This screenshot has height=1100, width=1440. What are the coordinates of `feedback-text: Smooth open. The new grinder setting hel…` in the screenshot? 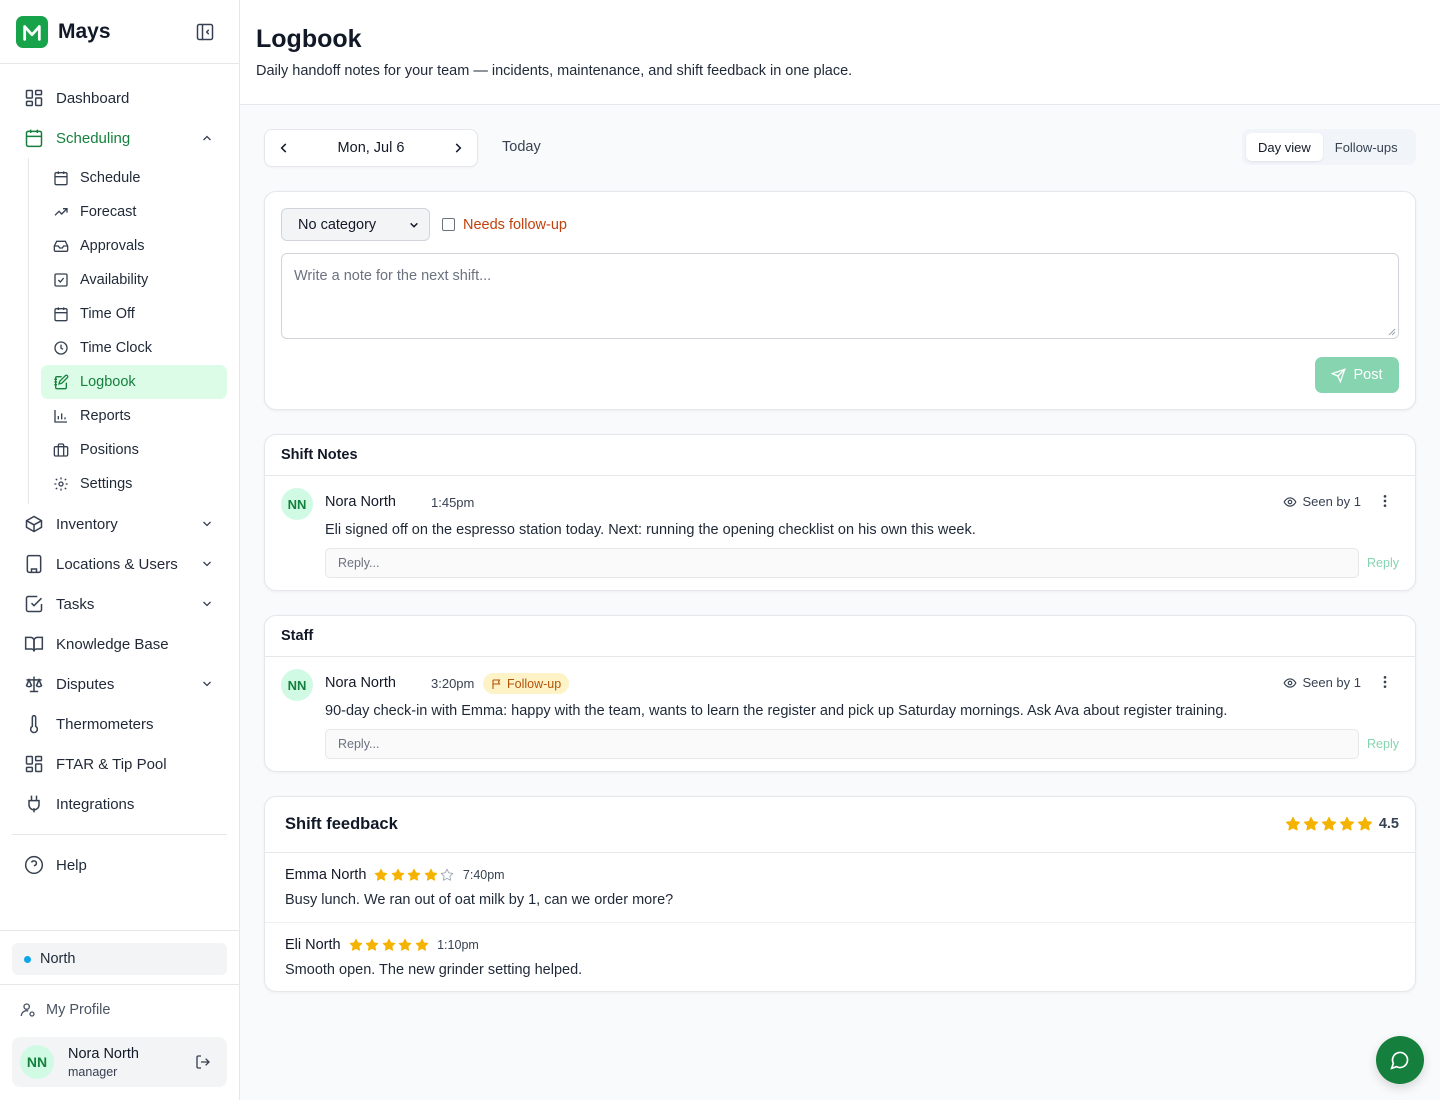 It's located at (434, 970).